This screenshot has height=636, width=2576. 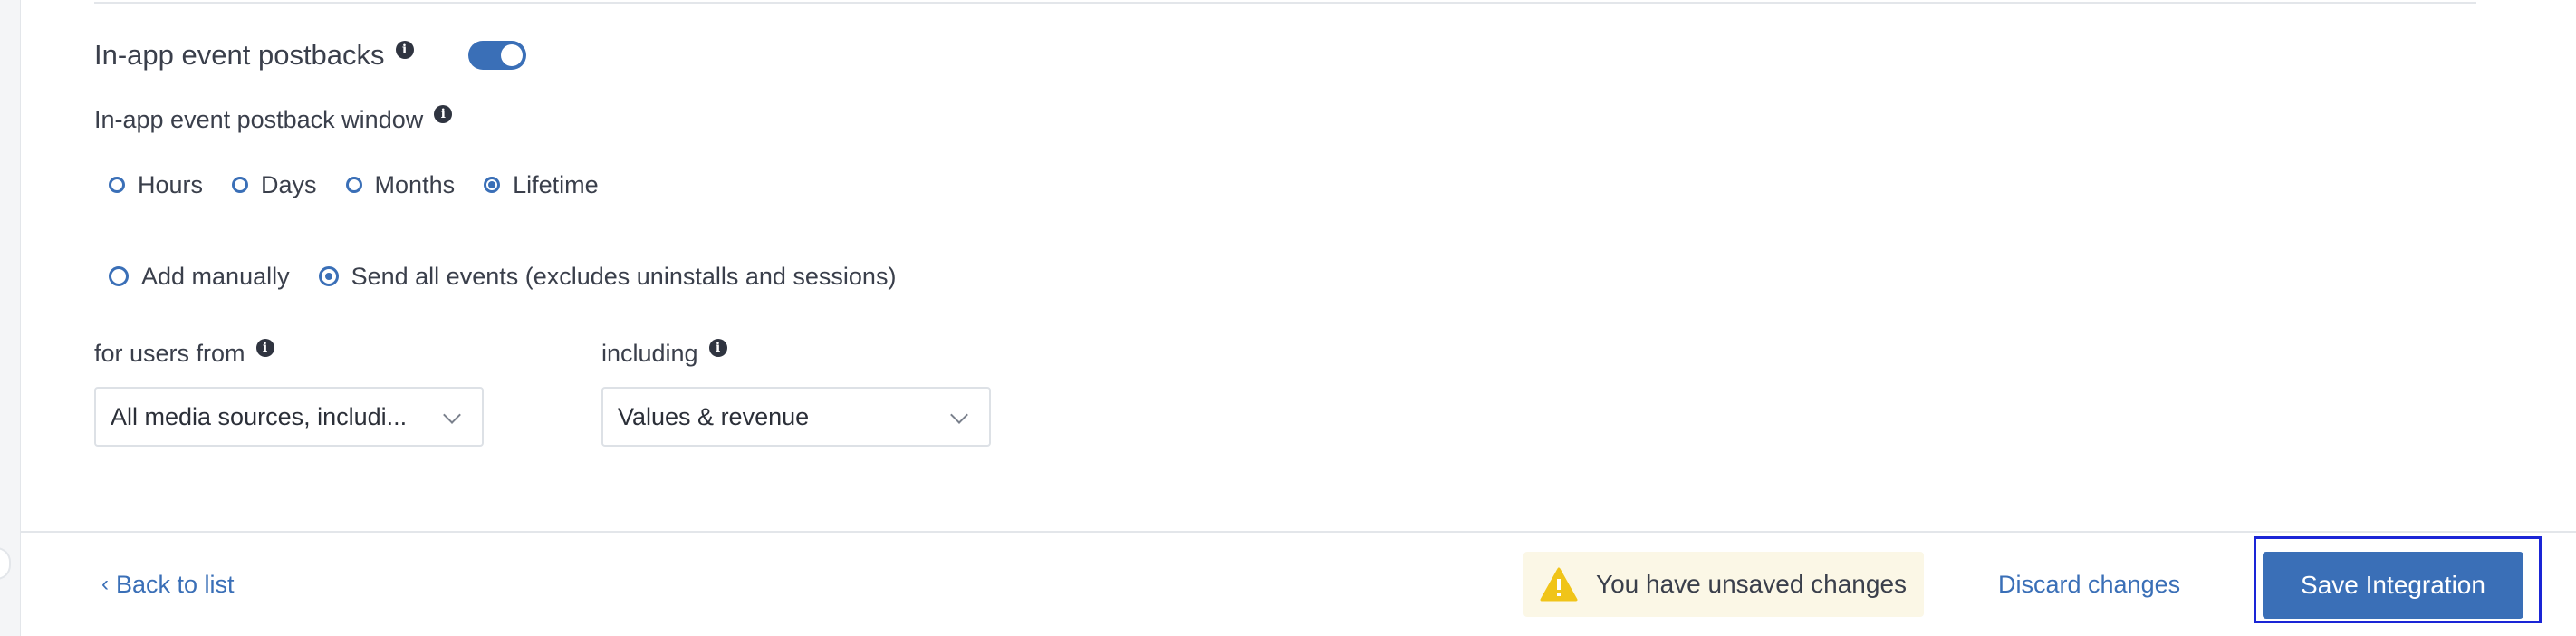 I want to click on radio-label: Lifetime, so click(x=556, y=184).